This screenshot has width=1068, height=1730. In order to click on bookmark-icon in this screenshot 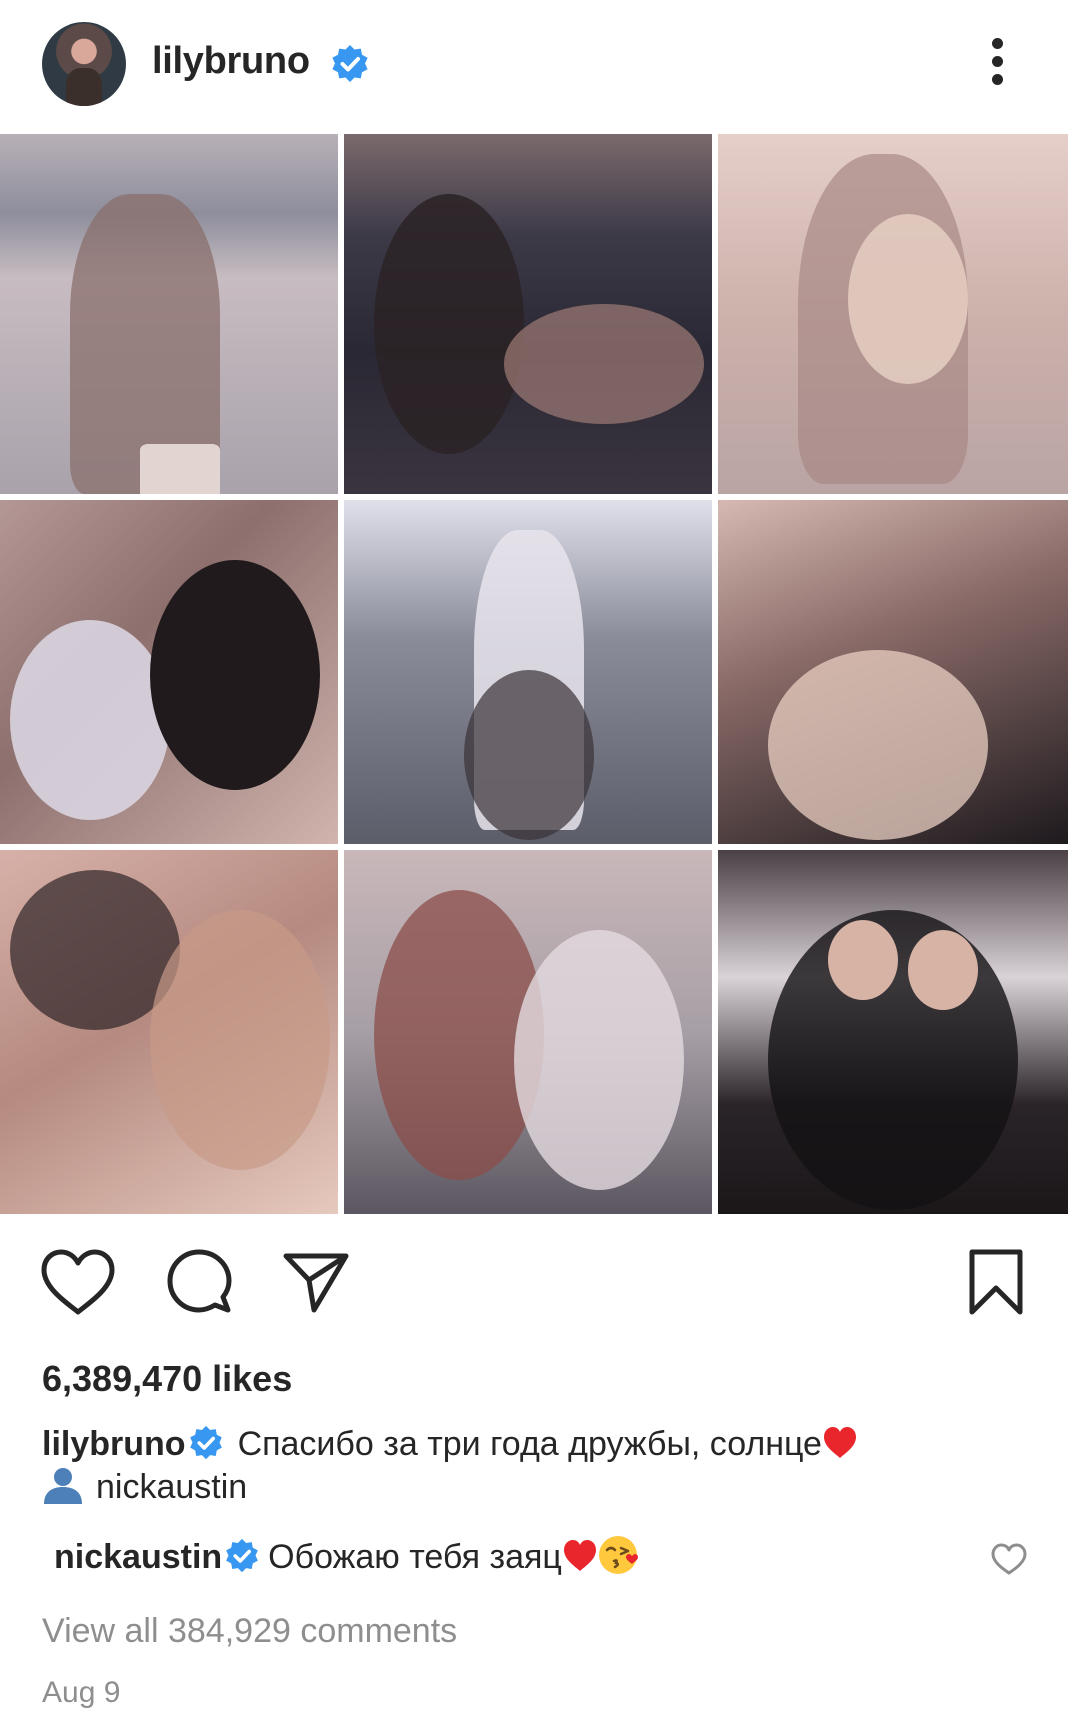, I will do `click(996, 1282)`.